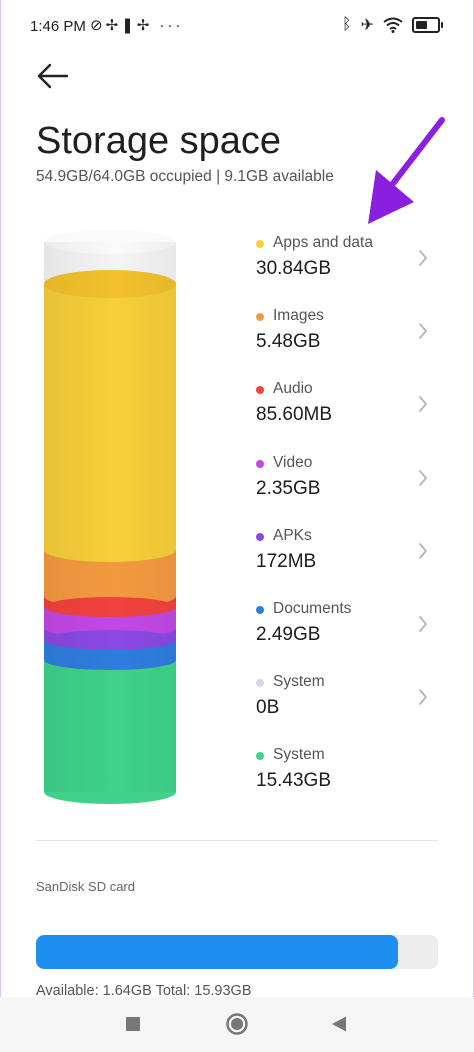 Image resolution: width=474 pixels, height=1052 pixels. Describe the element at coordinates (349, 703) in the screenshot. I see `category-item: System 0B` at that location.